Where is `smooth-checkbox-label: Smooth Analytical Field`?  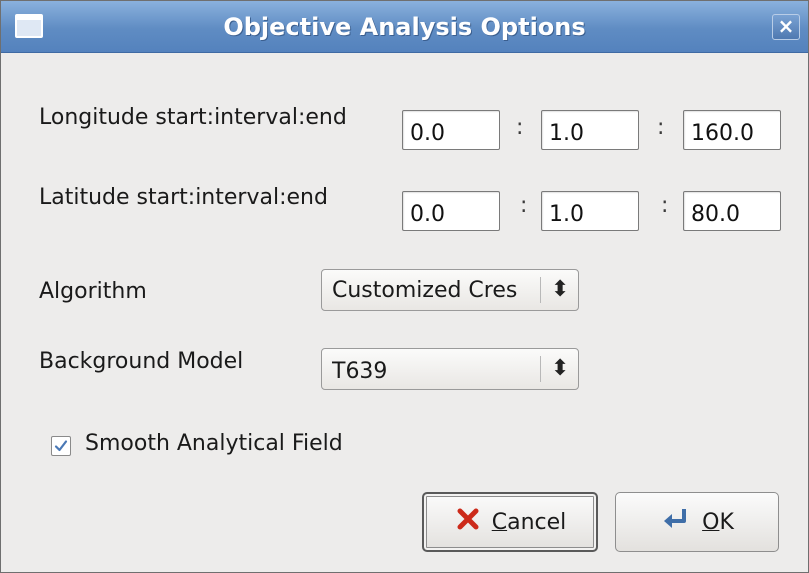
smooth-checkbox-label: Smooth Analytical Field is located at coordinates (214, 443).